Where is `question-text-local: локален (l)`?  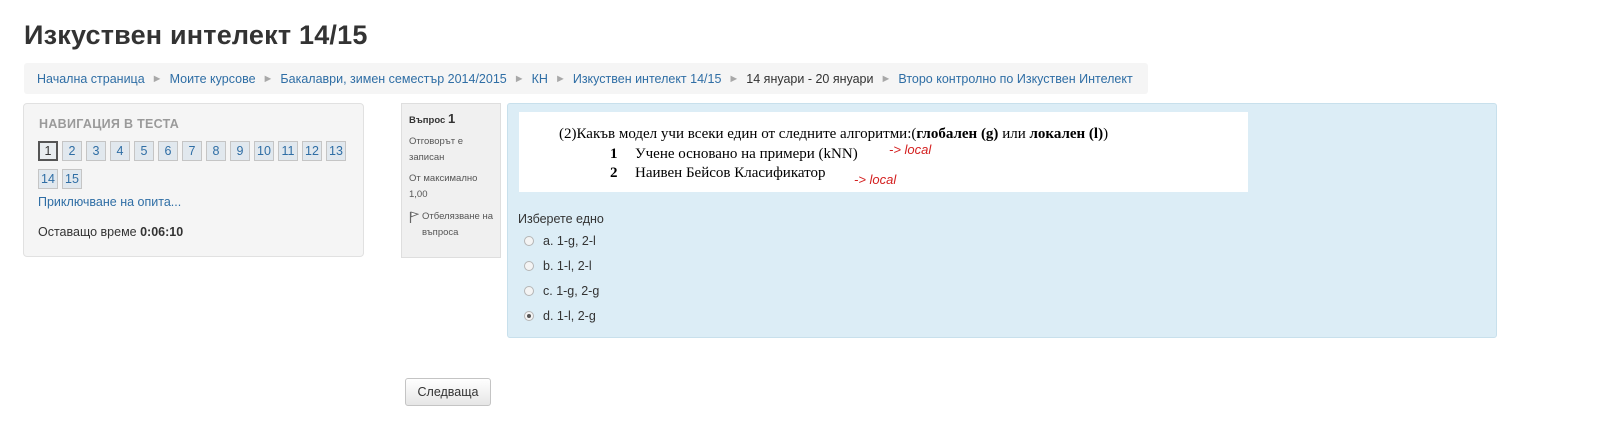
question-text-local: локален (l) is located at coordinates (1066, 134).